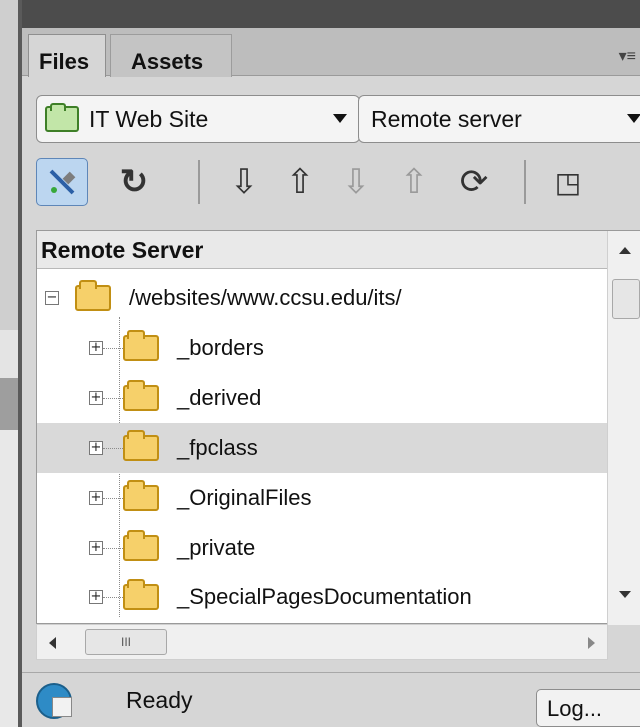 The width and height of the screenshot is (640, 727). Describe the element at coordinates (323, 250) in the screenshot. I see `tree-column-header: Remote Server` at that location.